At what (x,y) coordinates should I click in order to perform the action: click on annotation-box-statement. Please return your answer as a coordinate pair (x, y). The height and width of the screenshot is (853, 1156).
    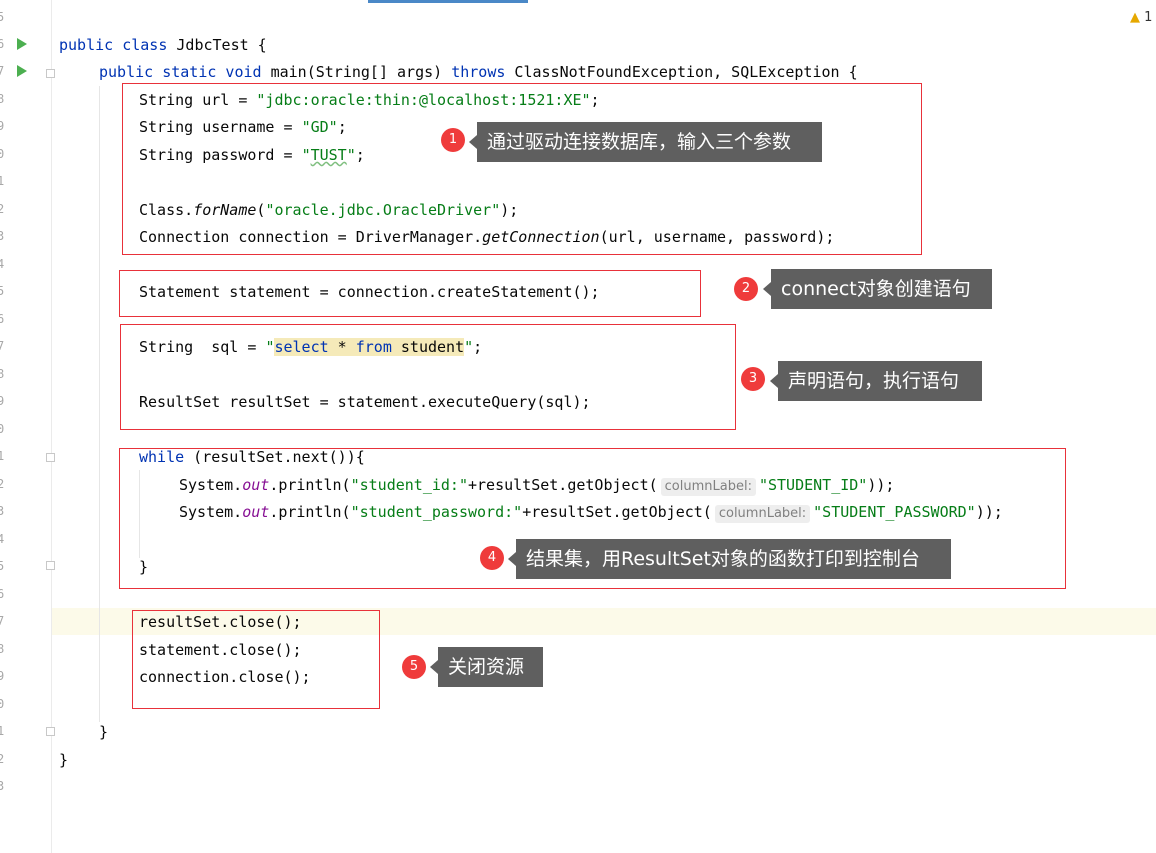
    Looking at the image, I should click on (410, 293).